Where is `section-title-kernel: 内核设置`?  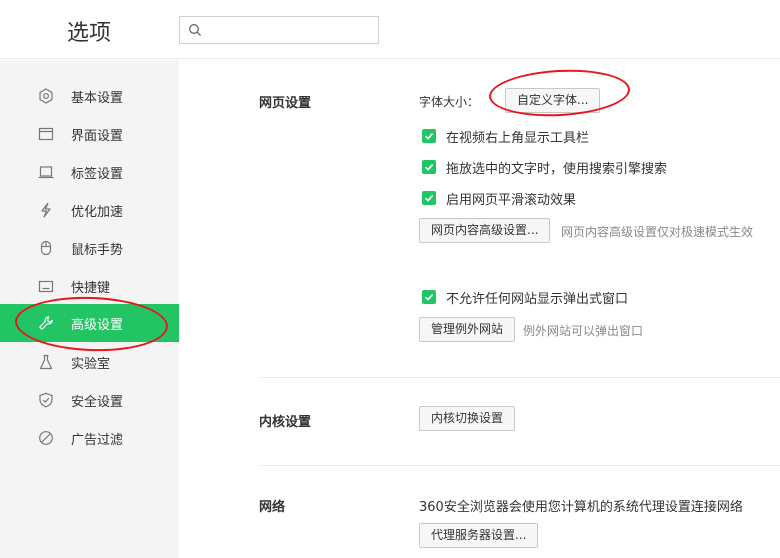
section-title-kernel: 内核设置 is located at coordinates (285, 422).